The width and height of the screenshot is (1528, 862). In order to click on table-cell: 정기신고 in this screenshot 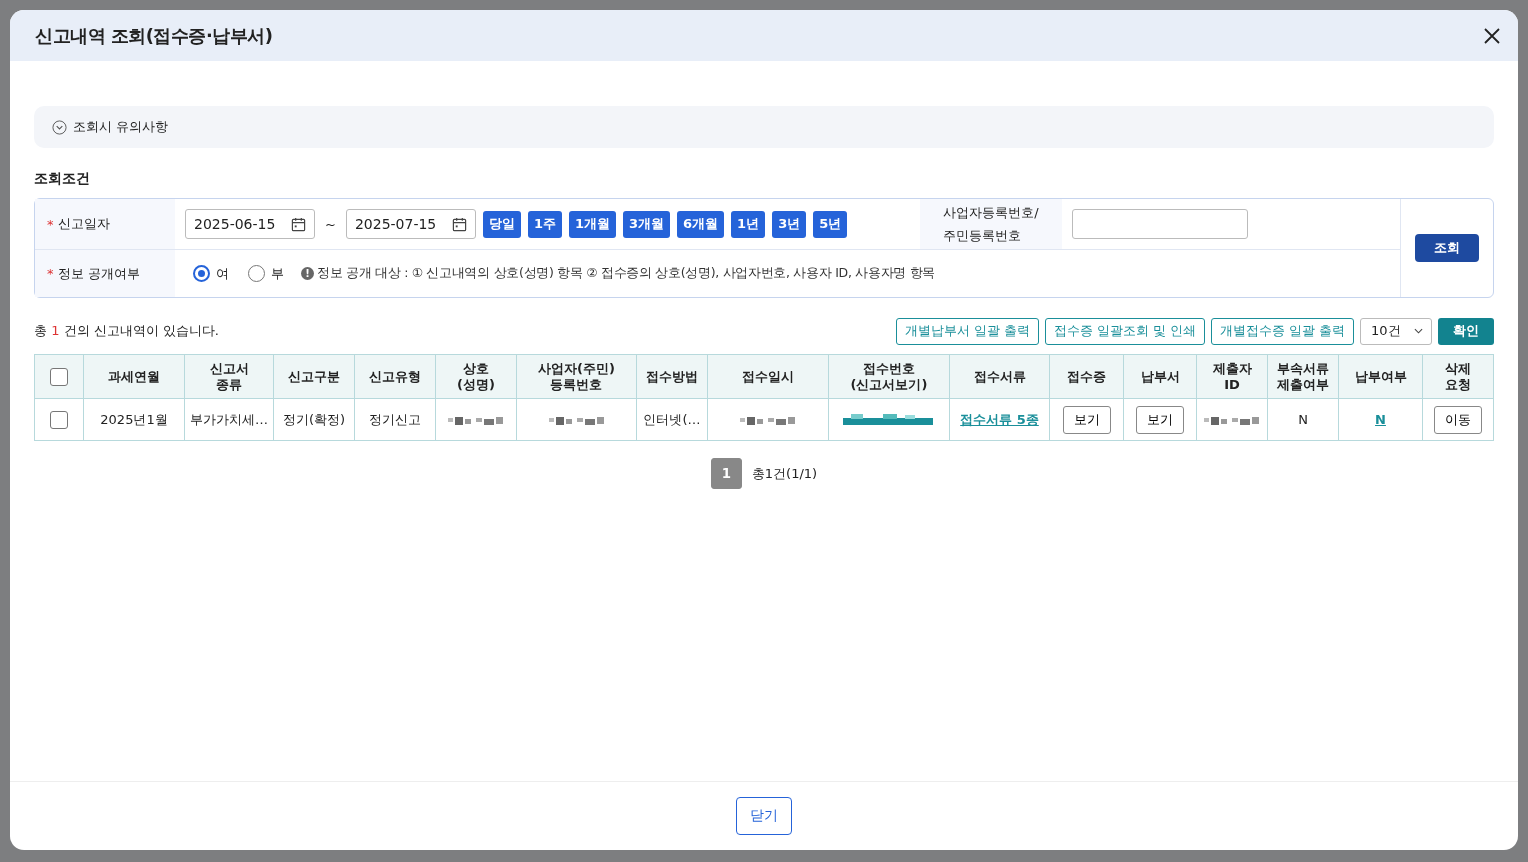, I will do `click(395, 419)`.